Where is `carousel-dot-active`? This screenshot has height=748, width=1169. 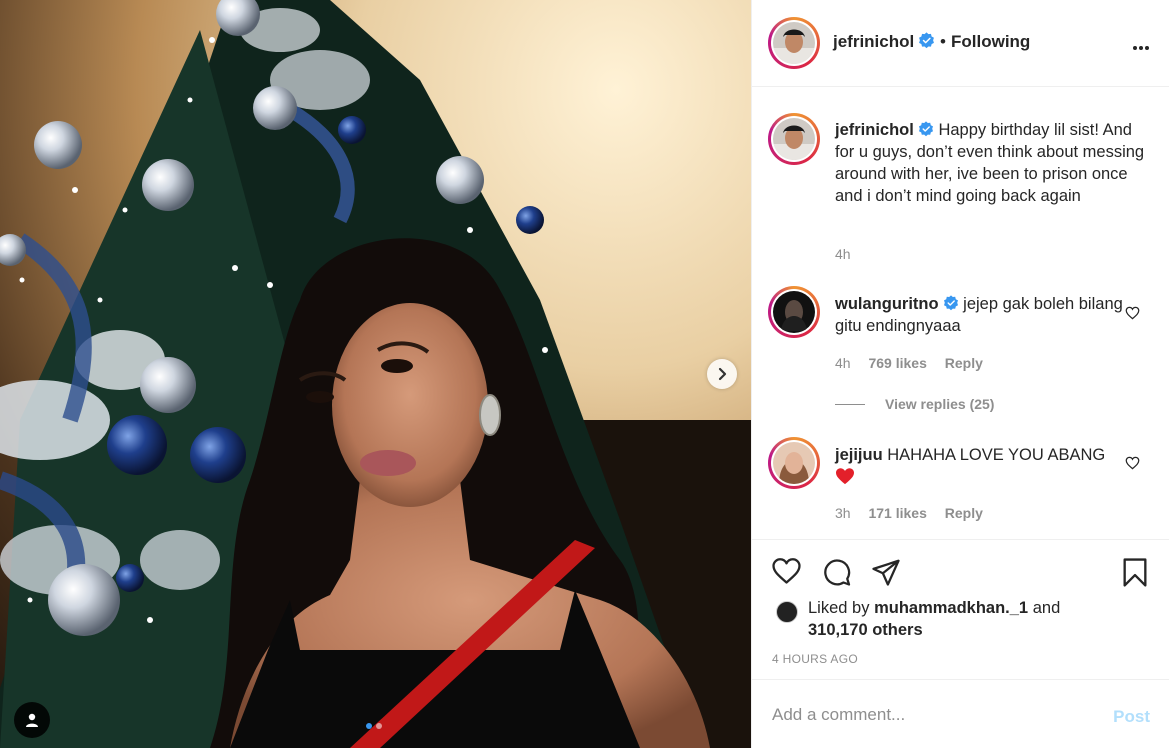 carousel-dot-active is located at coordinates (369, 726).